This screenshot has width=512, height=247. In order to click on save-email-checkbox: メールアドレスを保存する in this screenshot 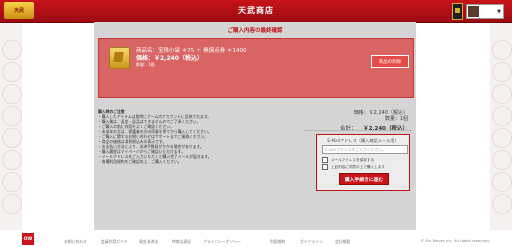, I will do `click(348, 160)`.